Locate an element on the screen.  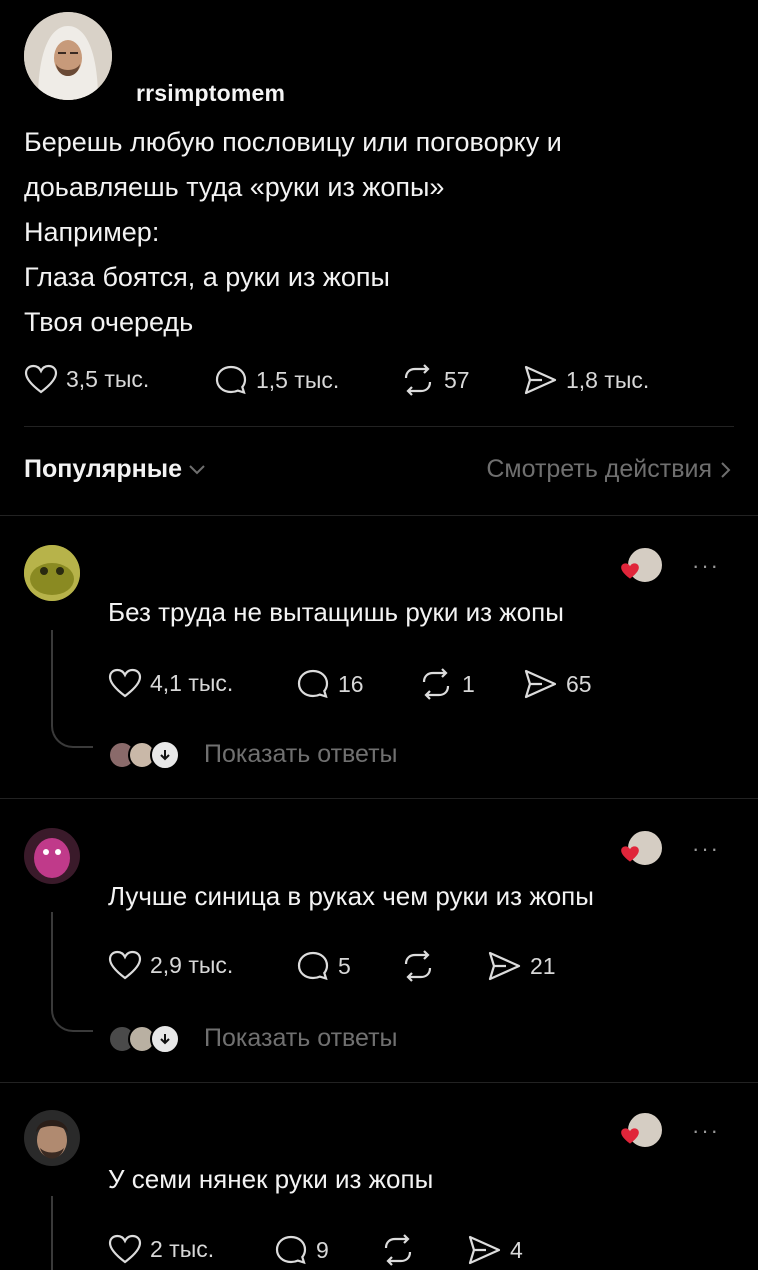
like-count: 3,5 тыс. is located at coordinates (108, 378).